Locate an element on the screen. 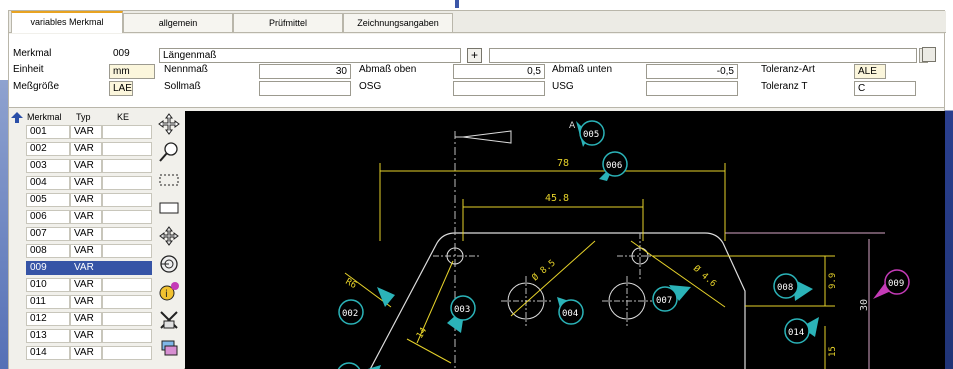 The width and height of the screenshot is (953, 369). toleranz-t-field: C is located at coordinates (885, 88).